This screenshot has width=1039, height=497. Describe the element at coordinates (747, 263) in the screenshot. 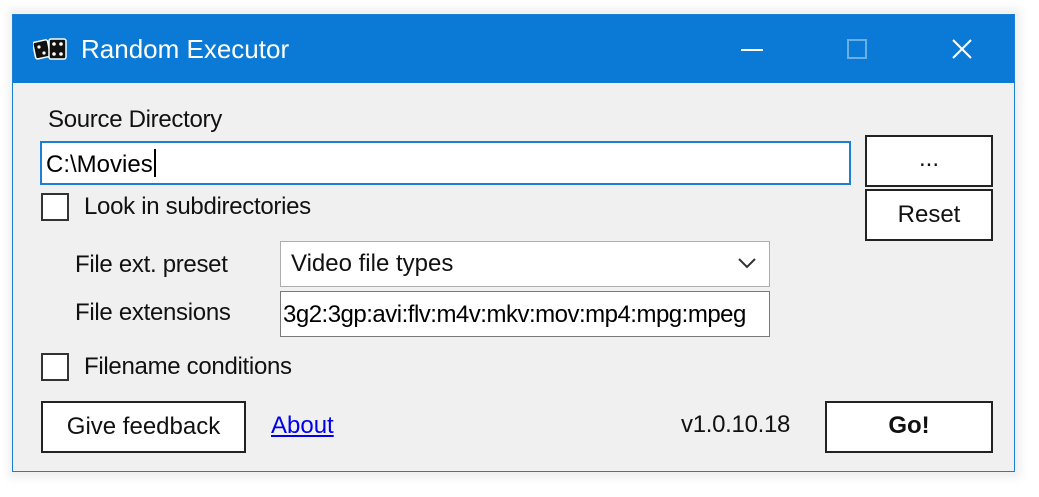

I see `chevron-down-icon` at that location.